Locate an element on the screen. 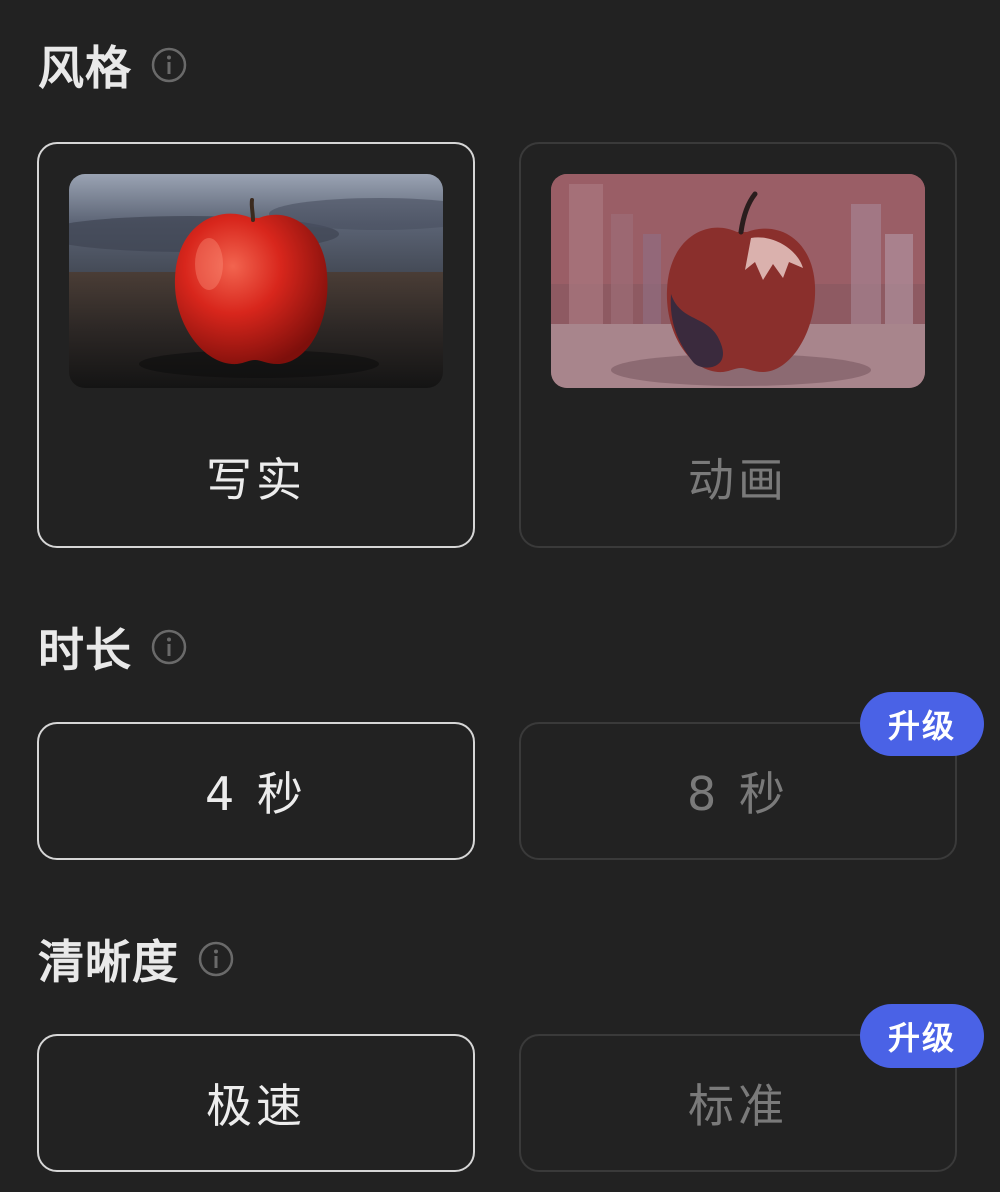  style-option-realistic-label: 写实 is located at coordinates (256, 480).